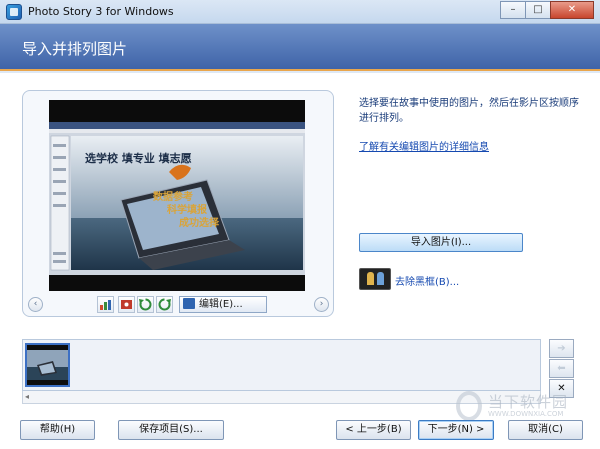  I want to click on remove-black-borders-icon, so click(375, 279).